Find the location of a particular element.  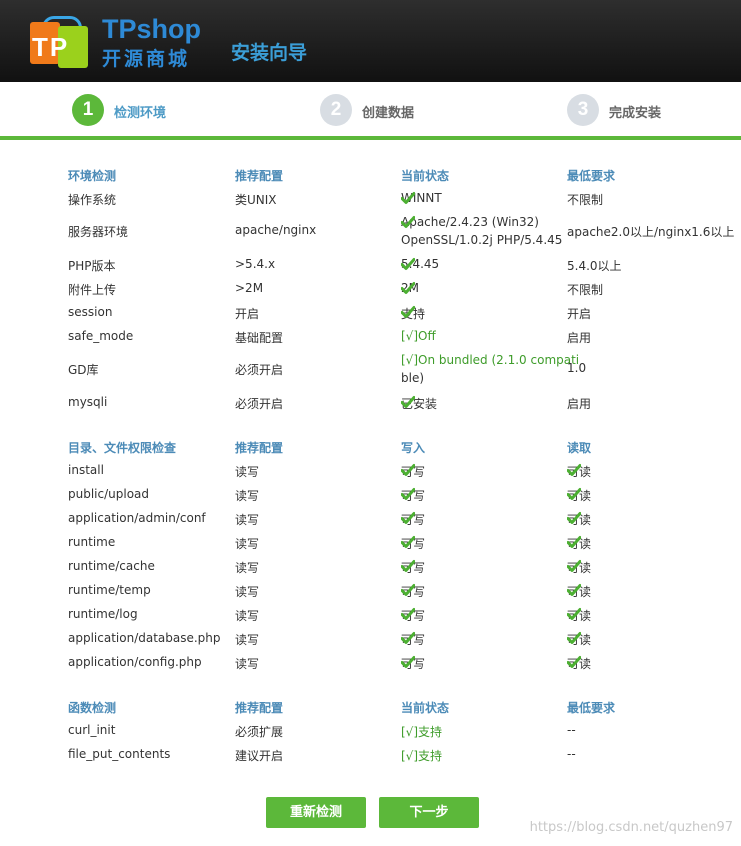

env-status: 已安装 is located at coordinates (419, 403).